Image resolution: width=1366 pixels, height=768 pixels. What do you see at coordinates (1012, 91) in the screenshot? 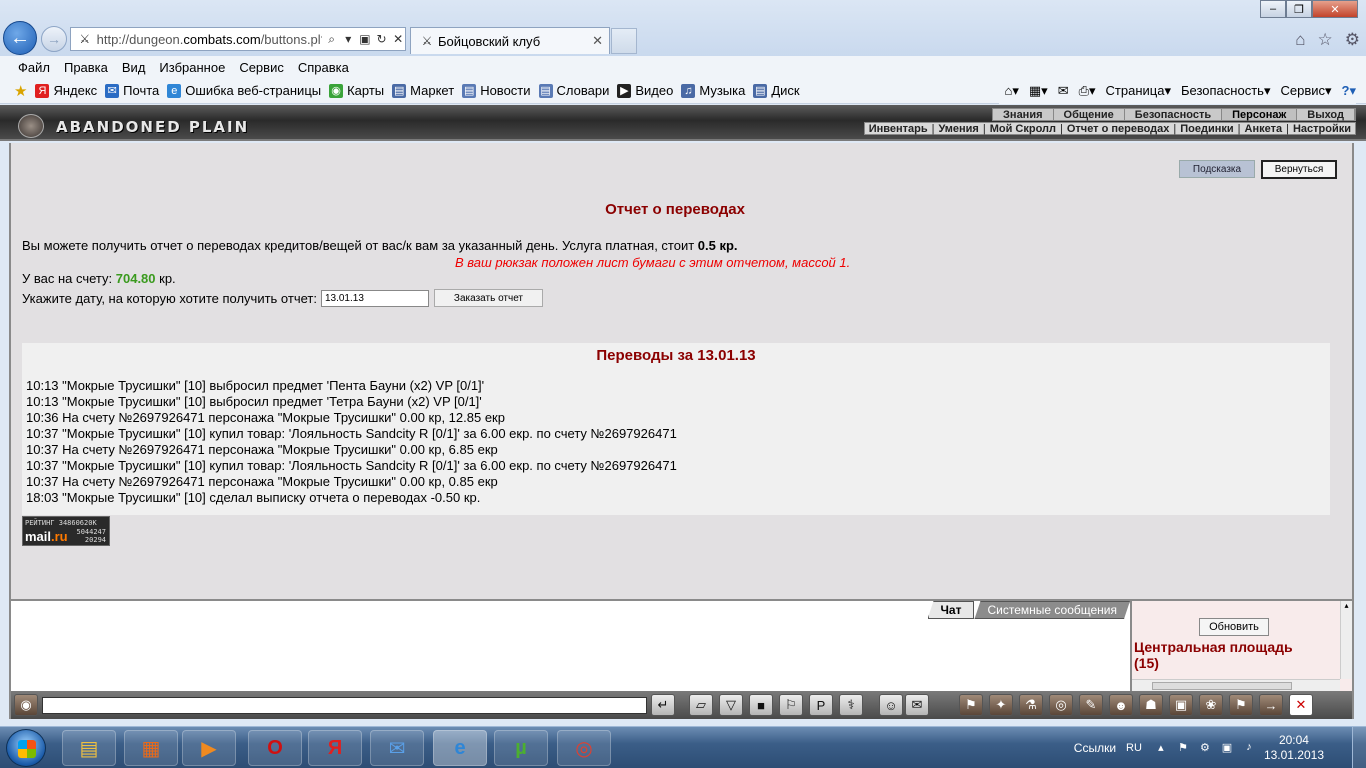
I see `home-cmd-icon: ⌂▾` at bounding box center [1012, 91].